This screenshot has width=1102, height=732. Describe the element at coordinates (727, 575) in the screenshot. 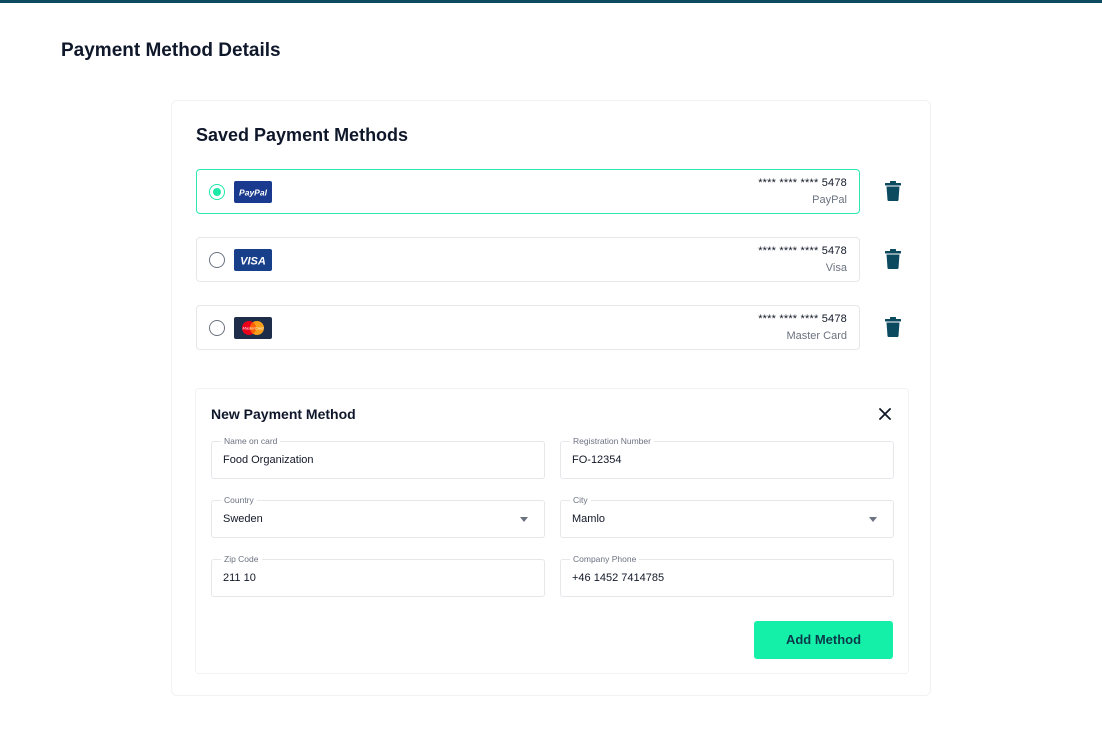

I see `company-phone-field: Company Phone +46 1452 7414785` at that location.